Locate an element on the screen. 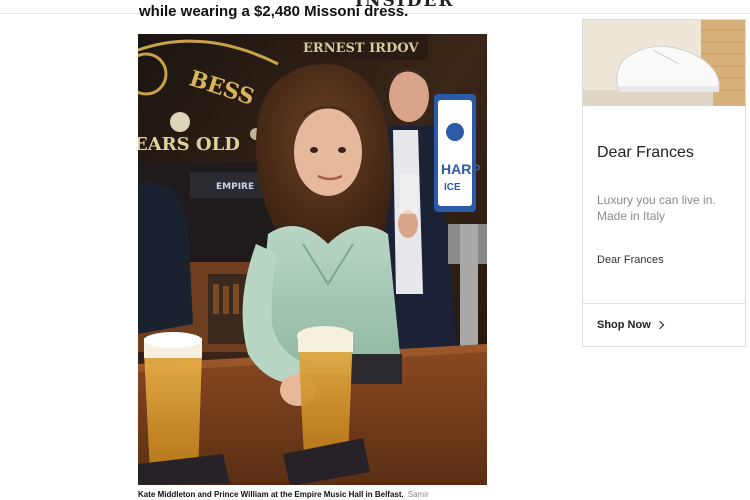 Image resolution: width=750 pixels, height=500 pixels. svg-text: ICE is located at coordinates (452, 187).